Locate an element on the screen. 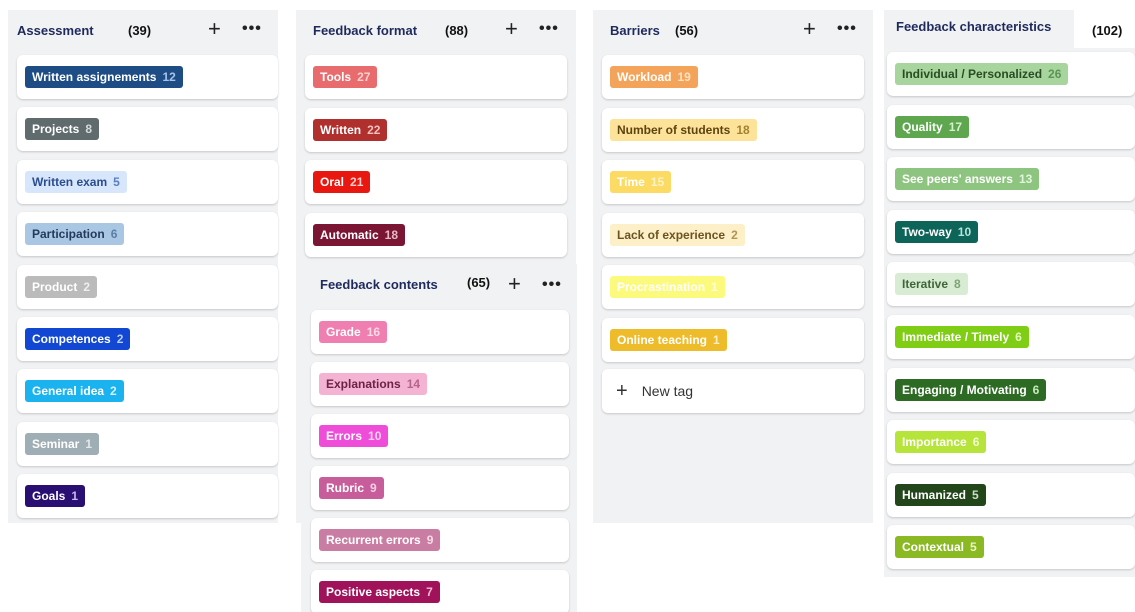 Image resolution: width=1135 pixels, height=612 pixels. tag-label: Positive aspects is located at coordinates (373, 592).